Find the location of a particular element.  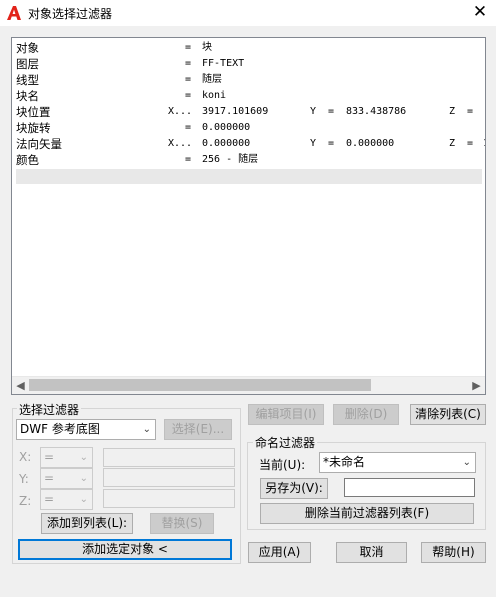

z-value-field is located at coordinates (169, 498).